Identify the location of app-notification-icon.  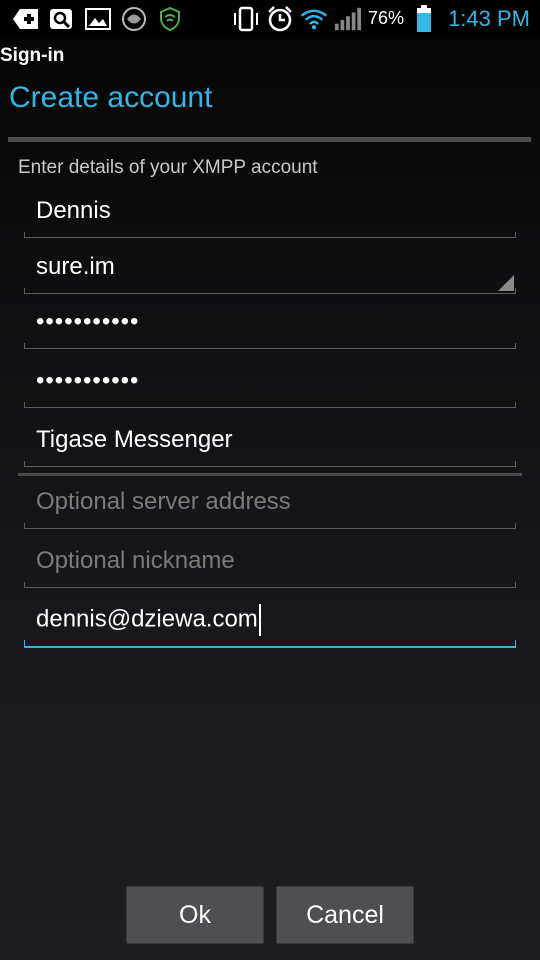
(134, 19).